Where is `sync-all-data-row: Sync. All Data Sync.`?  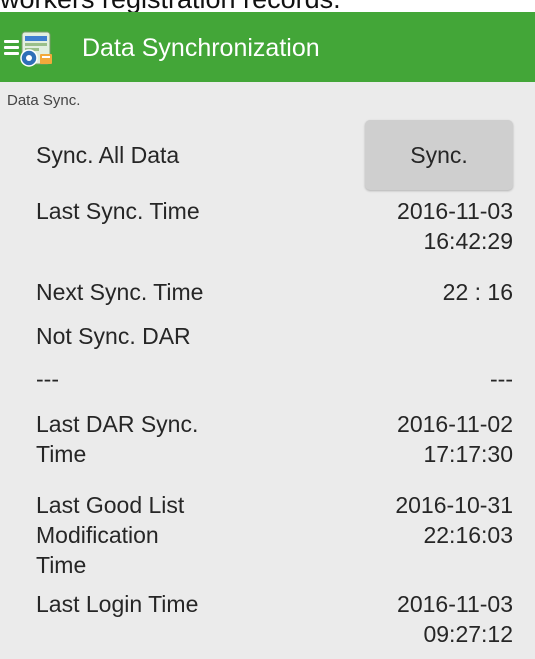 sync-all-data-row: Sync. All Data Sync. is located at coordinates (274, 155).